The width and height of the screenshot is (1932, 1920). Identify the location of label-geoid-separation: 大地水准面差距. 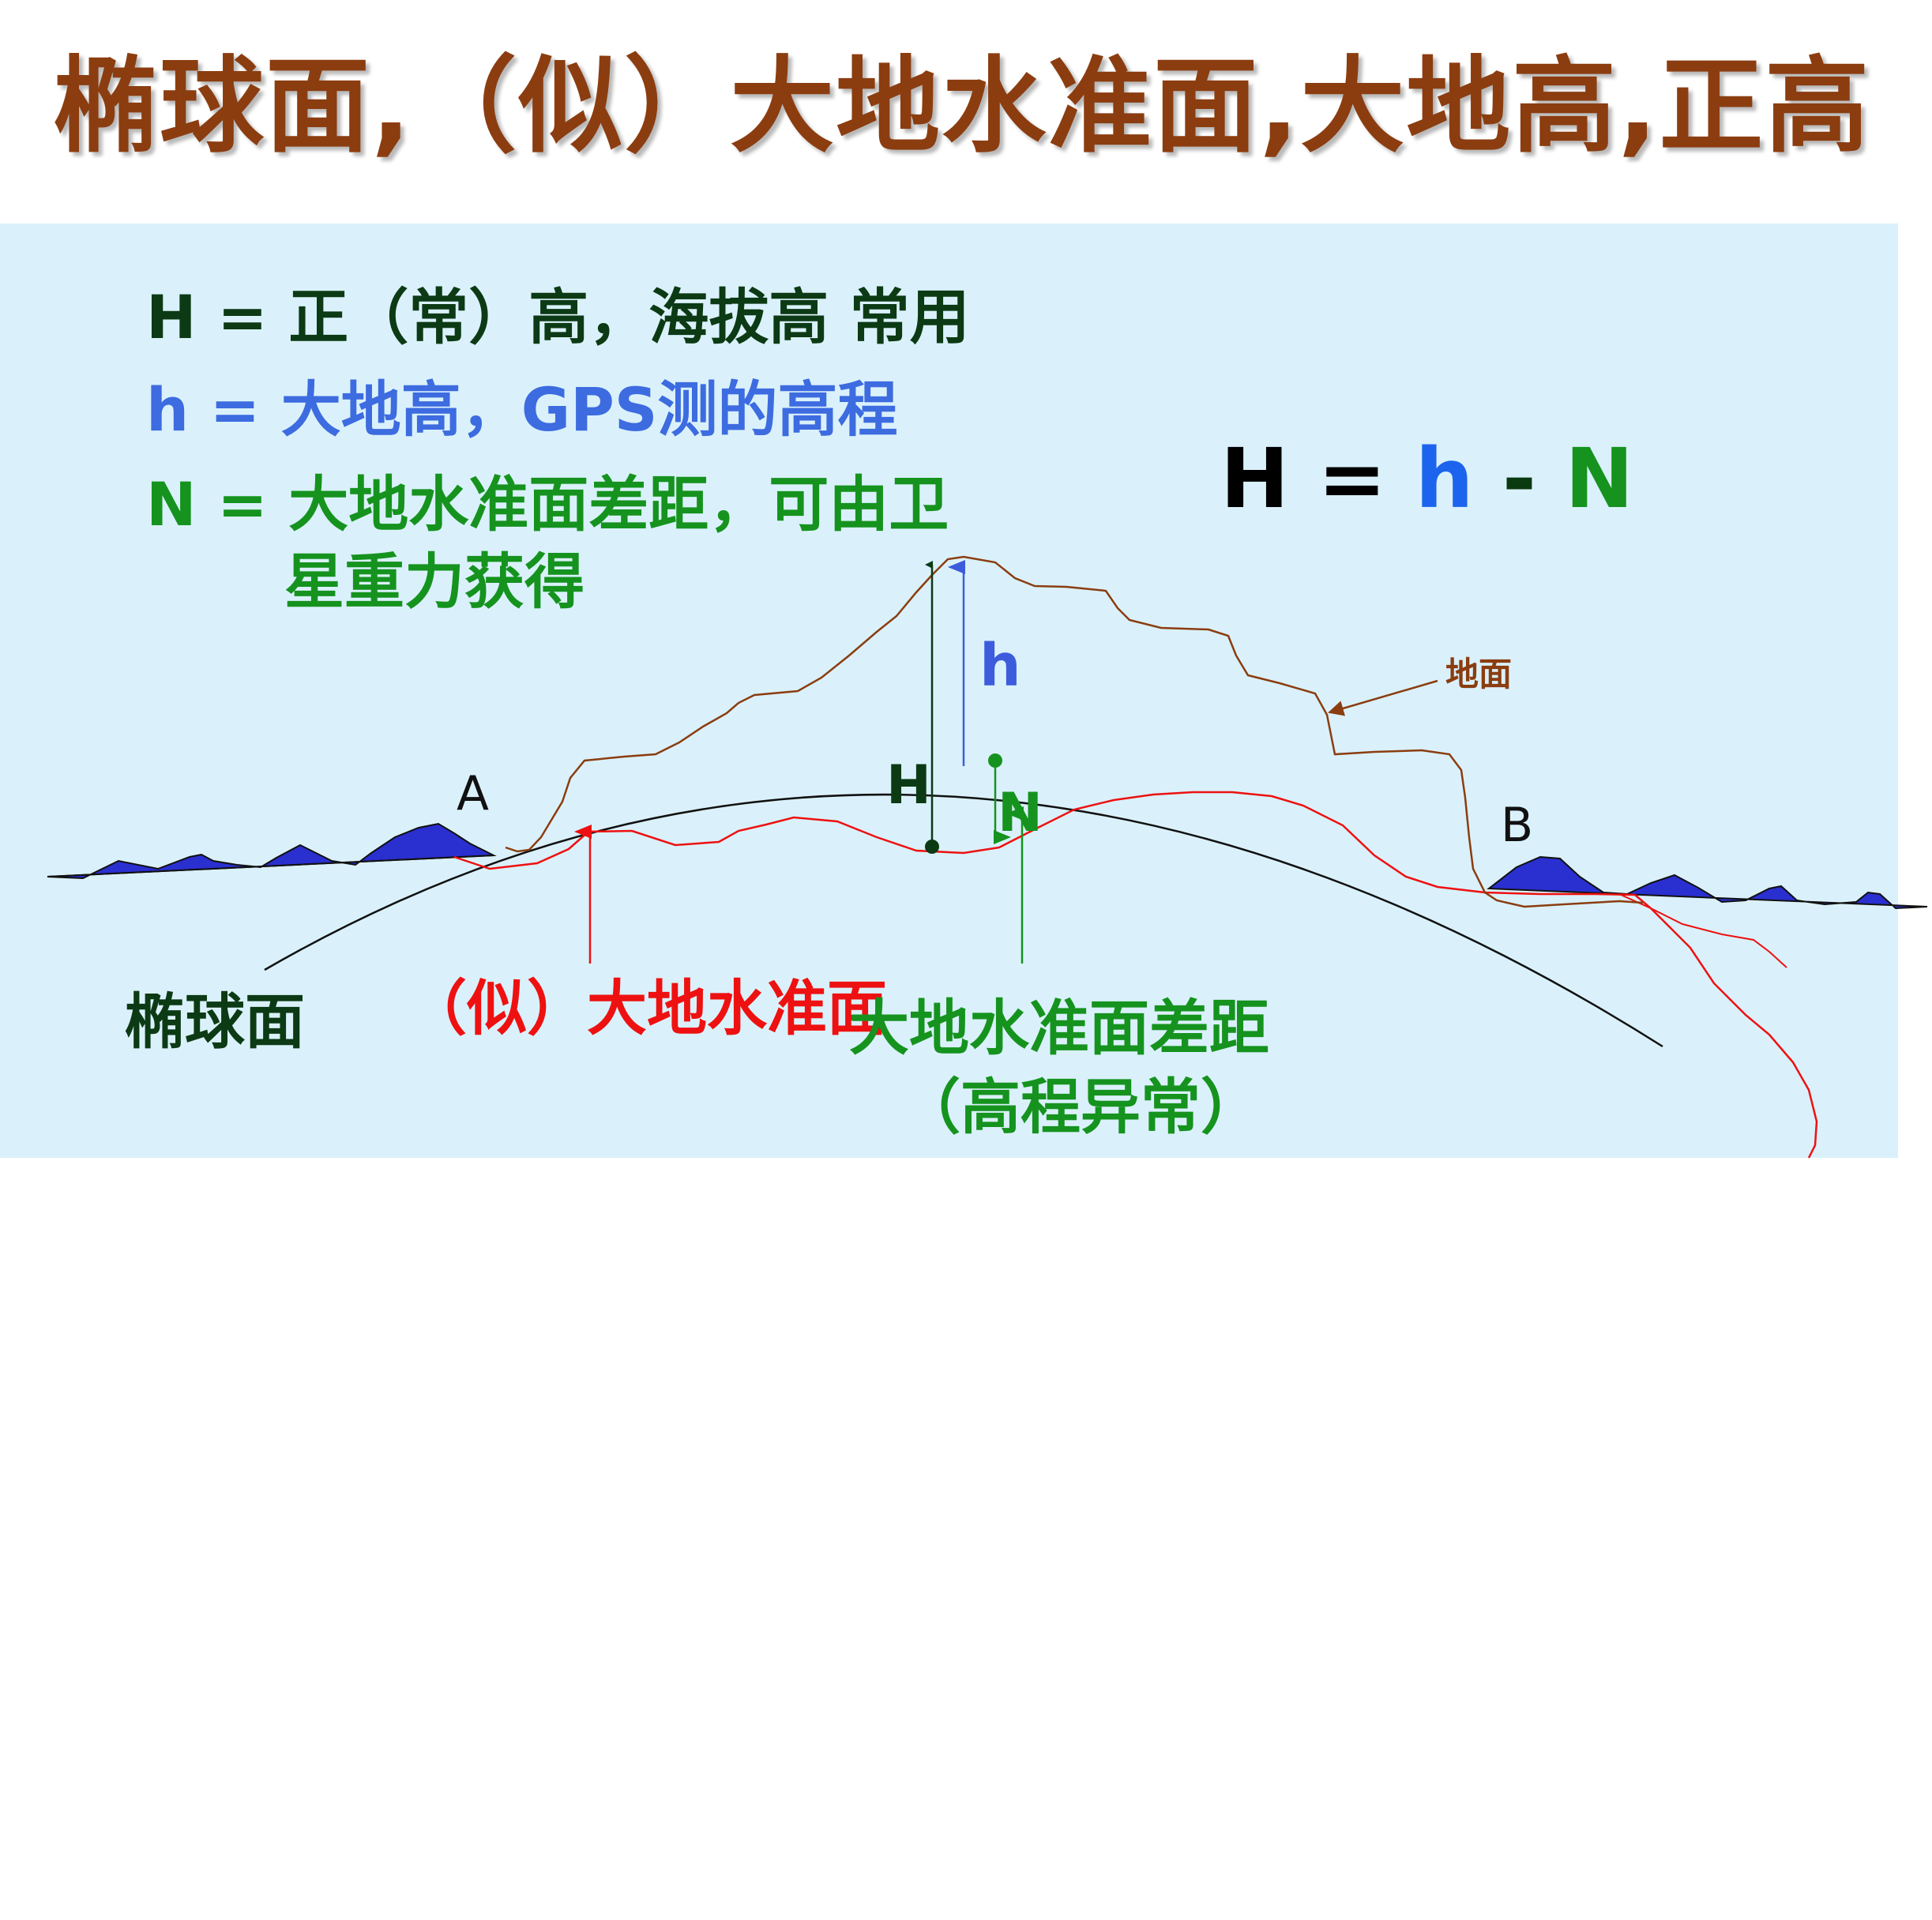
(1059, 1028).